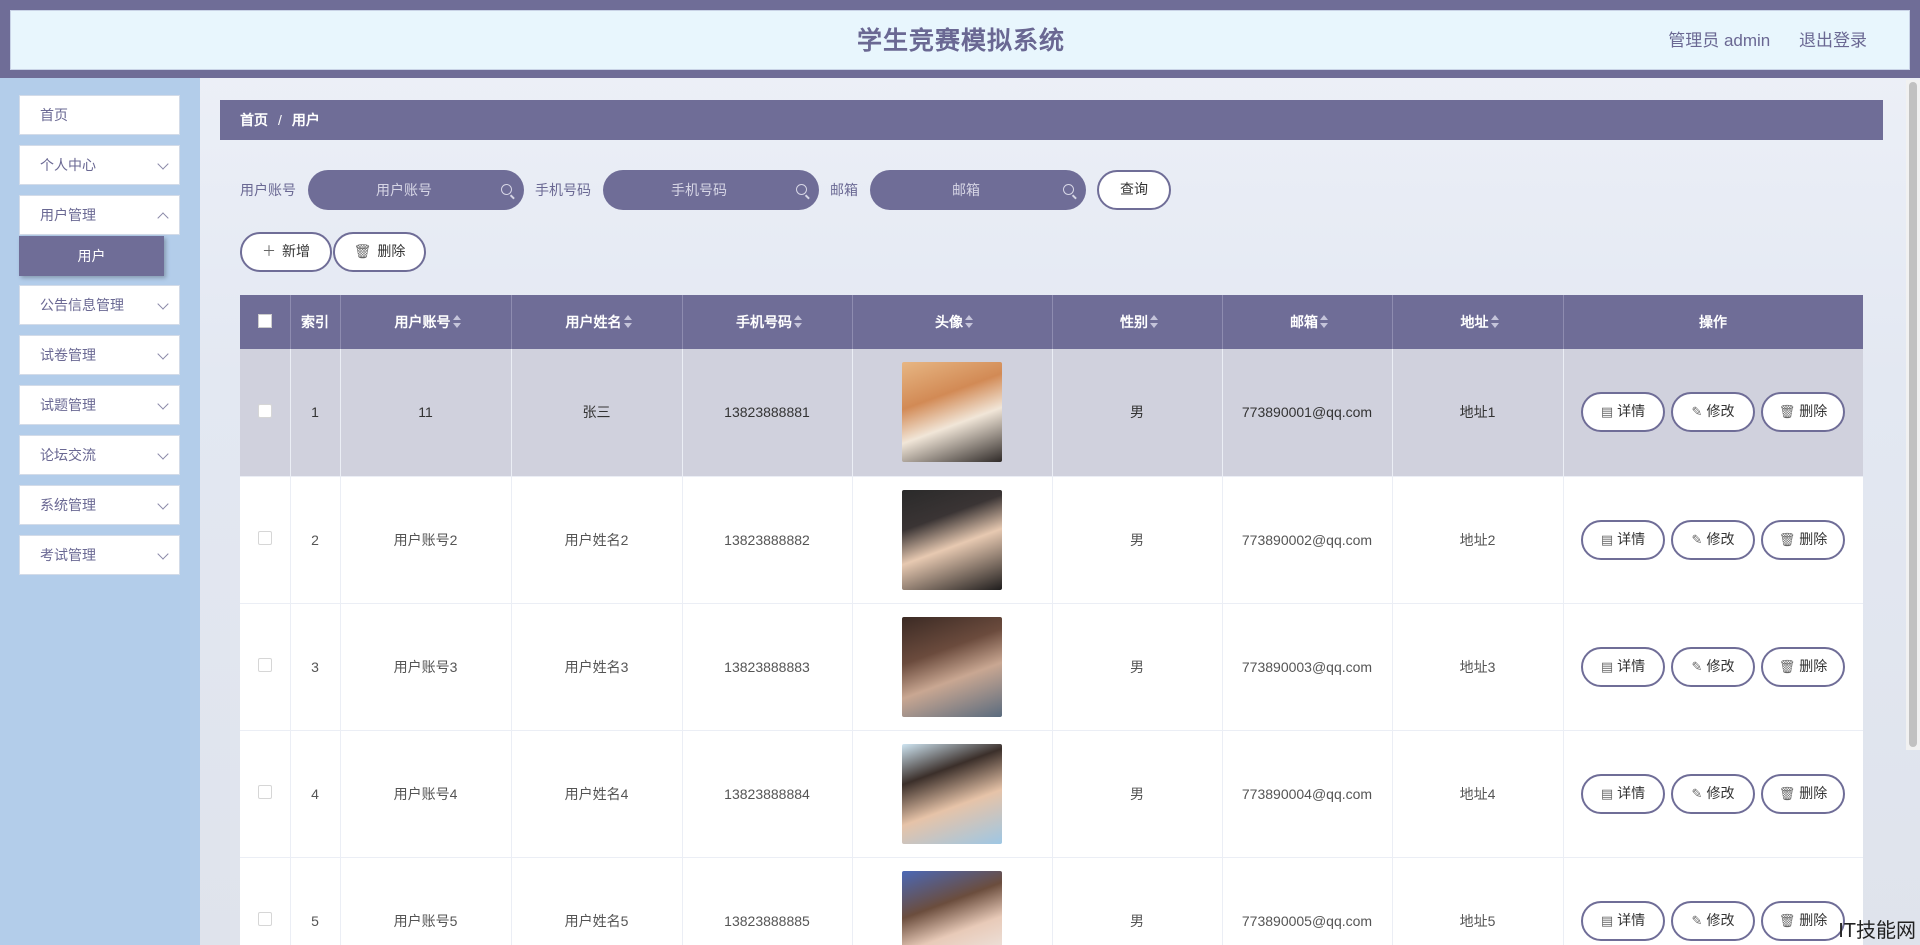 The image size is (1920, 945). I want to click on batch-delete-button: 🗑 删除, so click(379, 252).